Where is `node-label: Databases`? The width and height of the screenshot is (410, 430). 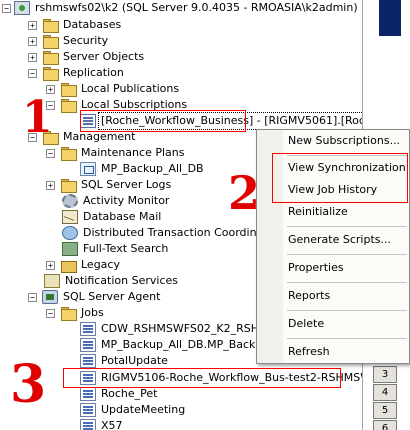
node-label: Databases is located at coordinates (92, 24).